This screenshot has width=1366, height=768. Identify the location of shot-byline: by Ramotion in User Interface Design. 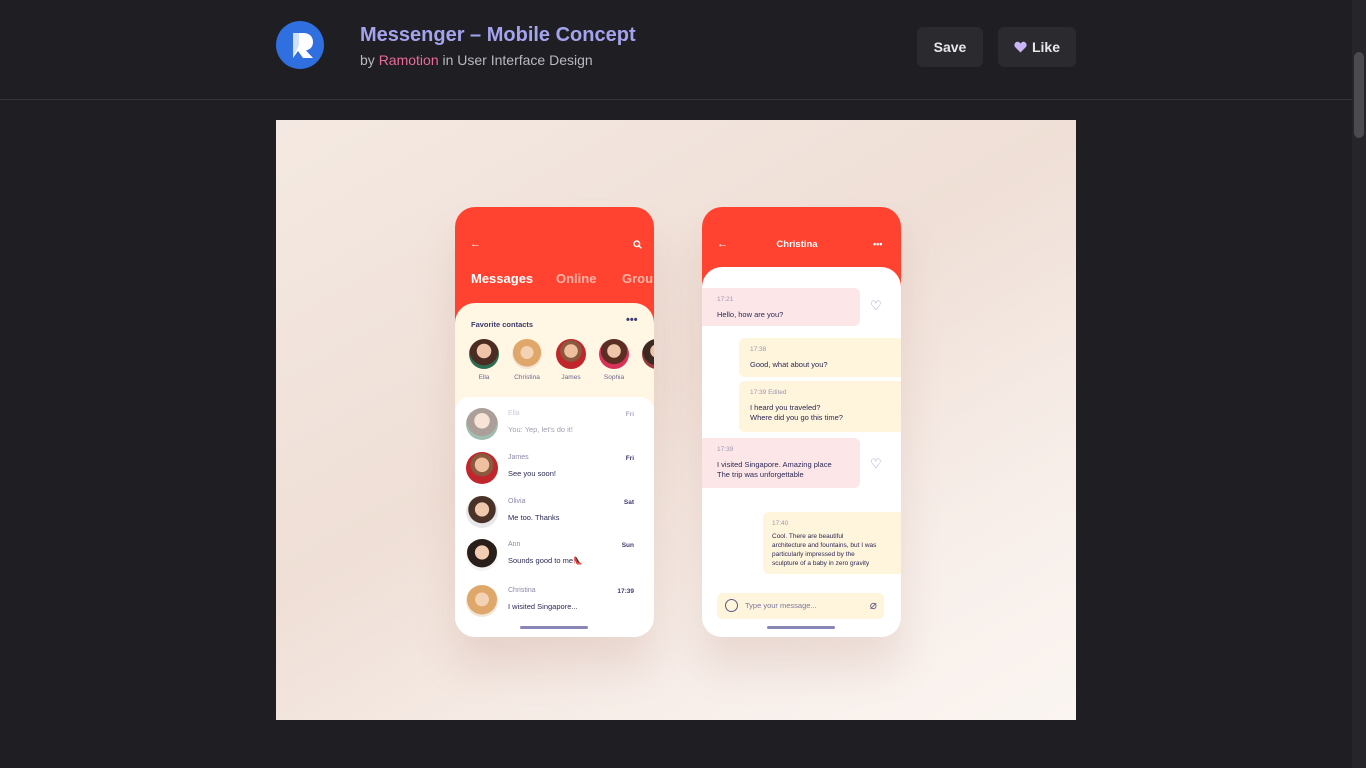
(476, 60).